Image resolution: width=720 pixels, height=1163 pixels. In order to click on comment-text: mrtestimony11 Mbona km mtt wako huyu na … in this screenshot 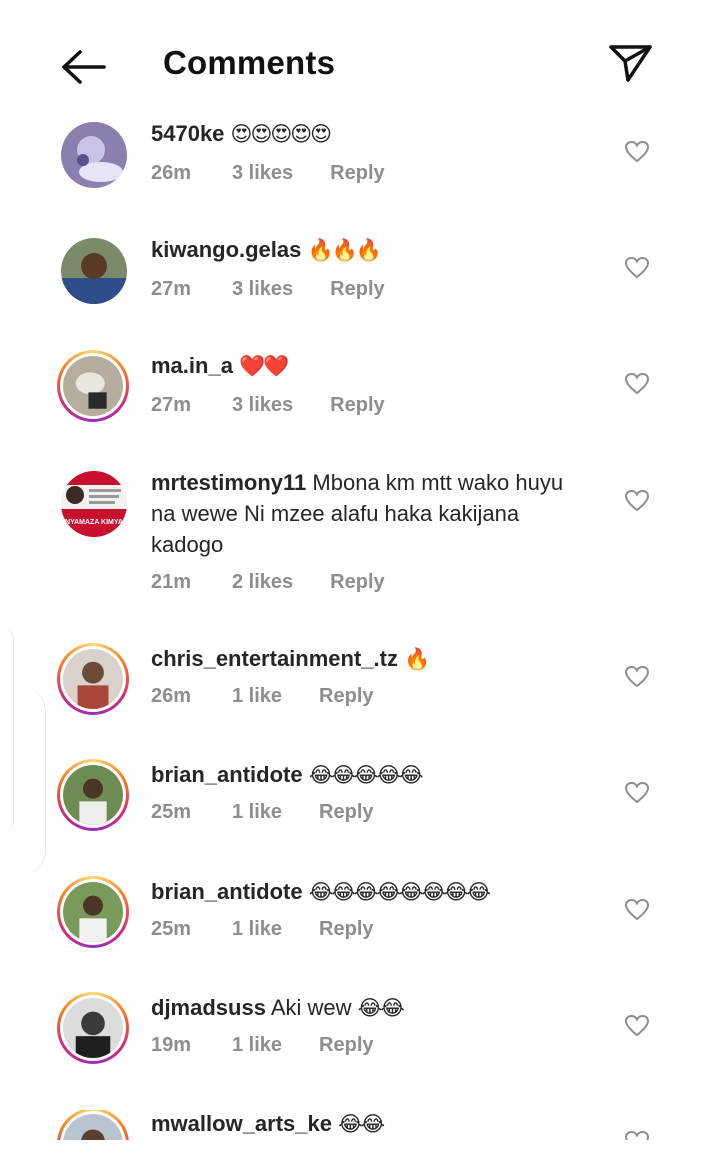, I will do `click(371, 513)`.